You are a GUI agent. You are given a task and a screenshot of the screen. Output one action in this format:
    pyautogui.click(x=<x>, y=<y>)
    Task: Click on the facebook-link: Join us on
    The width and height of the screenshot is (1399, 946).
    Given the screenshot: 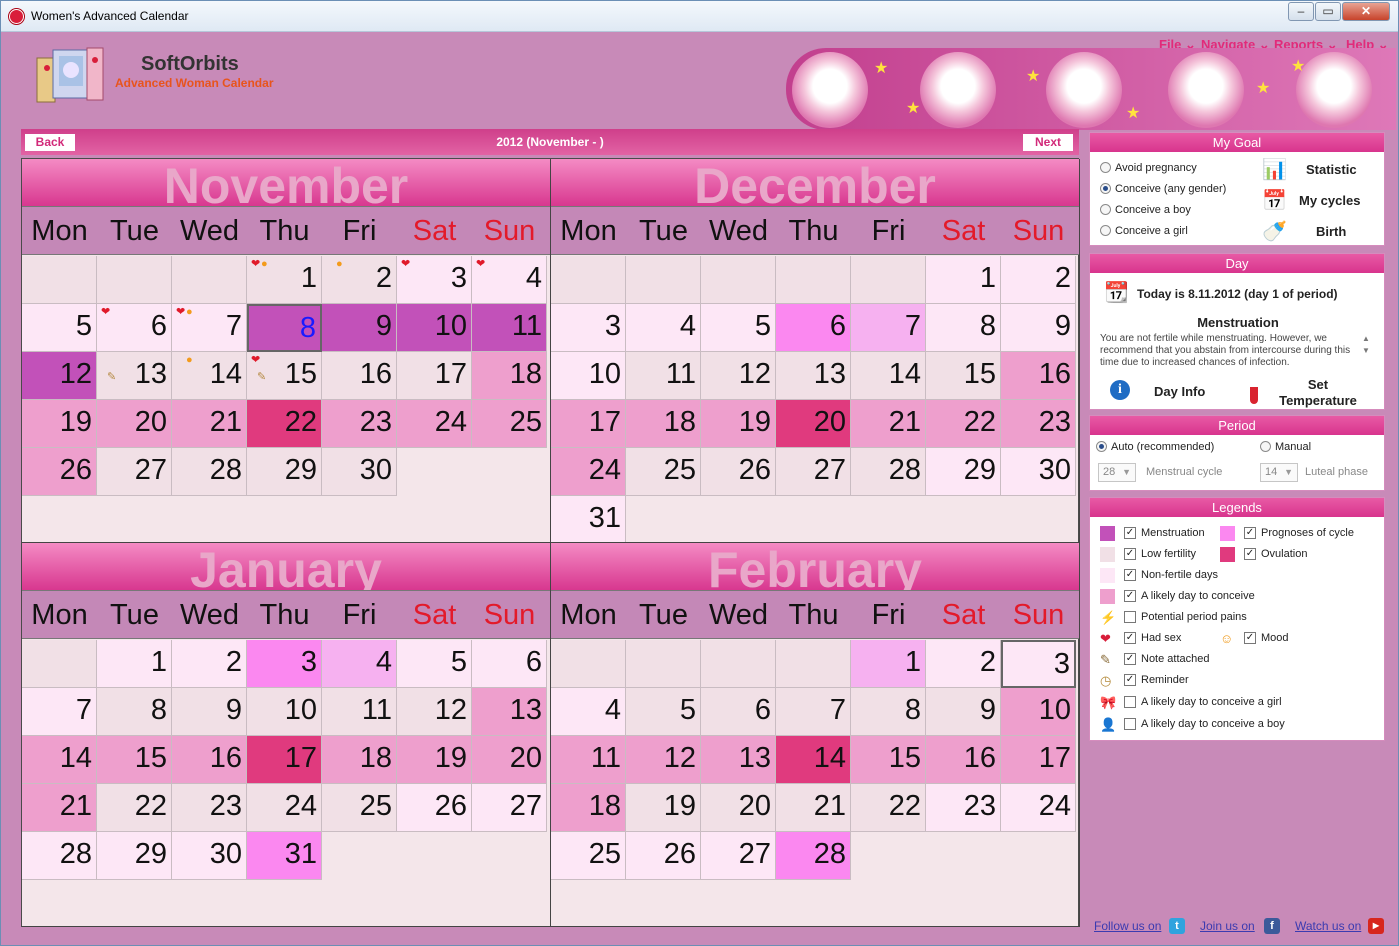 What is the action you would take?
    pyautogui.click(x=1227, y=926)
    